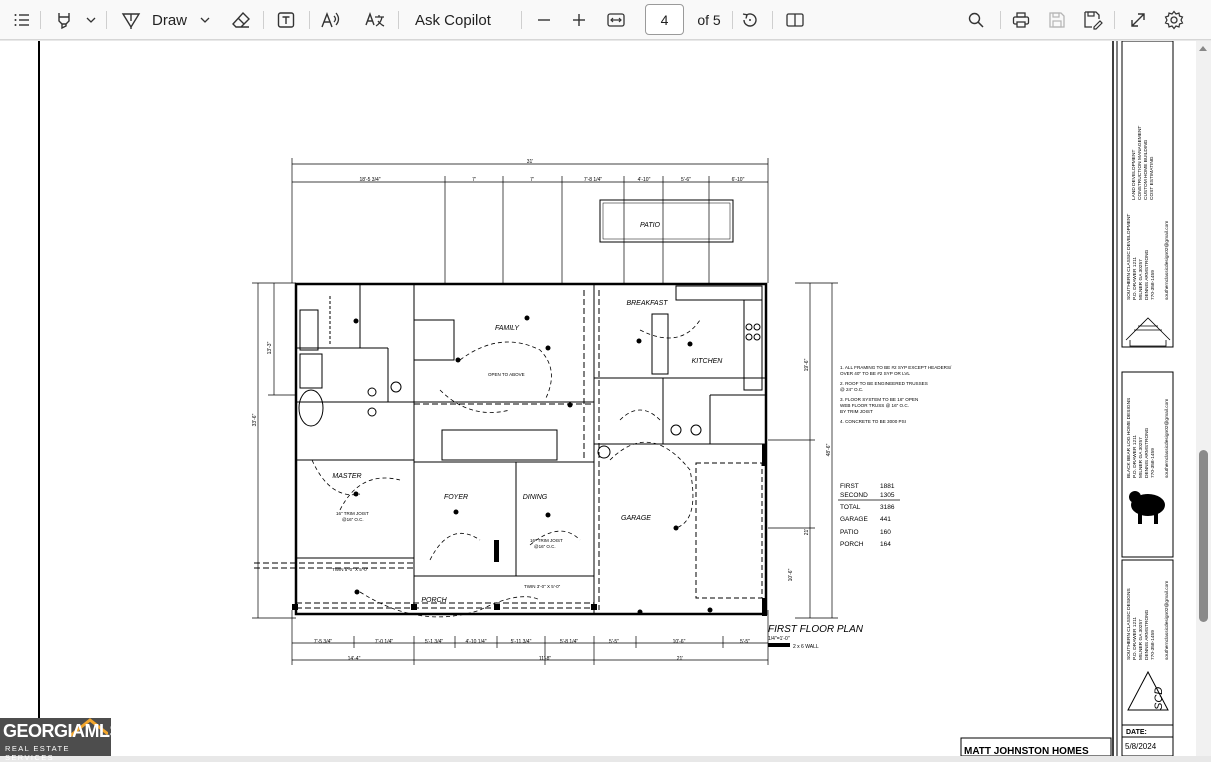  Describe the element at coordinates (1141, 279) in the screenshot. I see `svg-text: MILNER GA 30257` at that location.